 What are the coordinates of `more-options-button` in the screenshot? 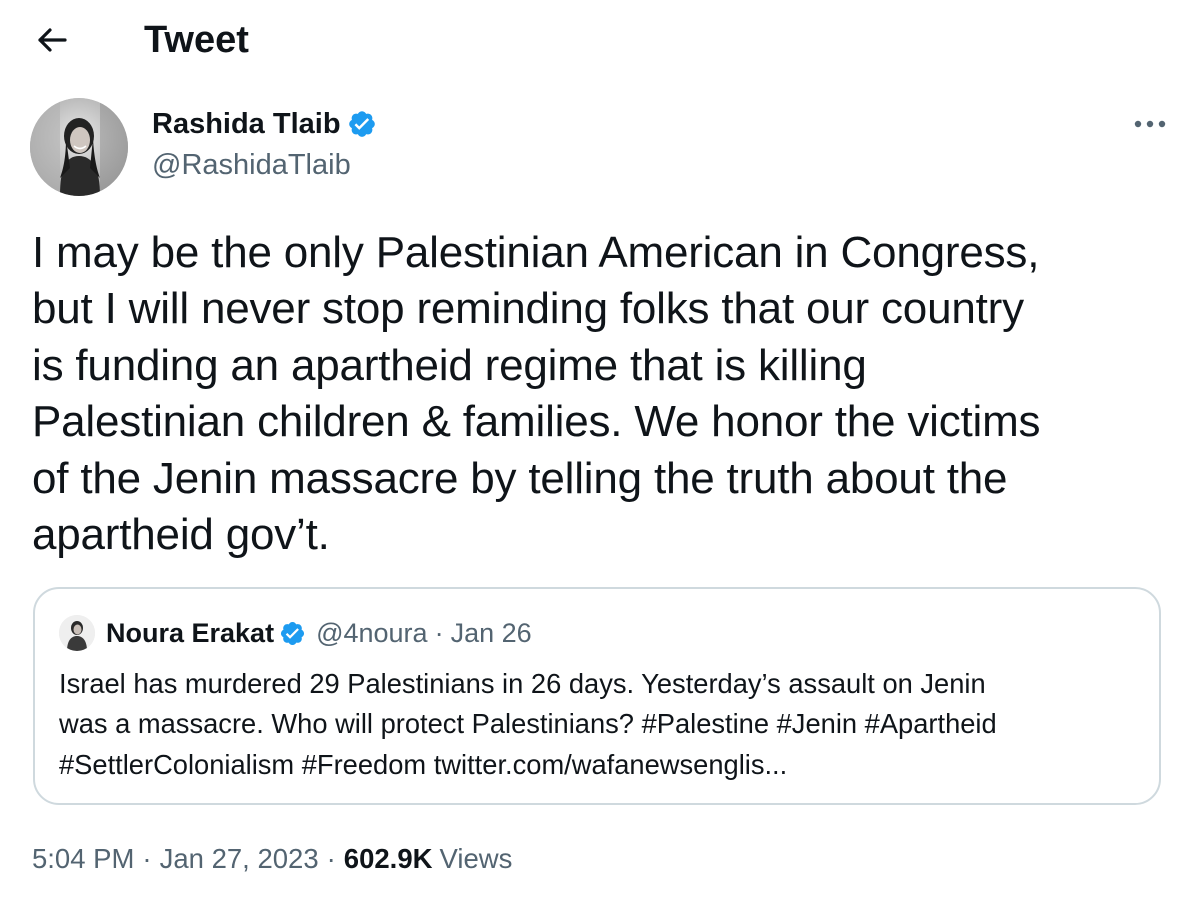 It's located at (1150, 124).